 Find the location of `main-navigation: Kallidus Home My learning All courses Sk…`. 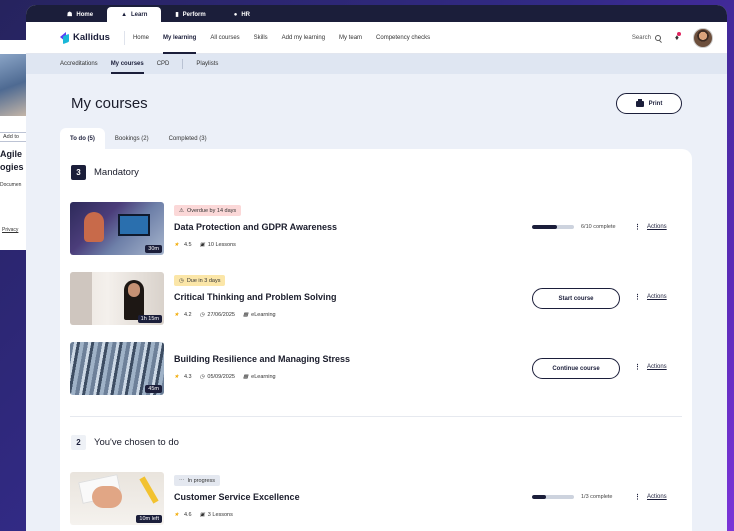

main-navigation: Kallidus Home My learning All courses Sk… is located at coordinates (376, 38).